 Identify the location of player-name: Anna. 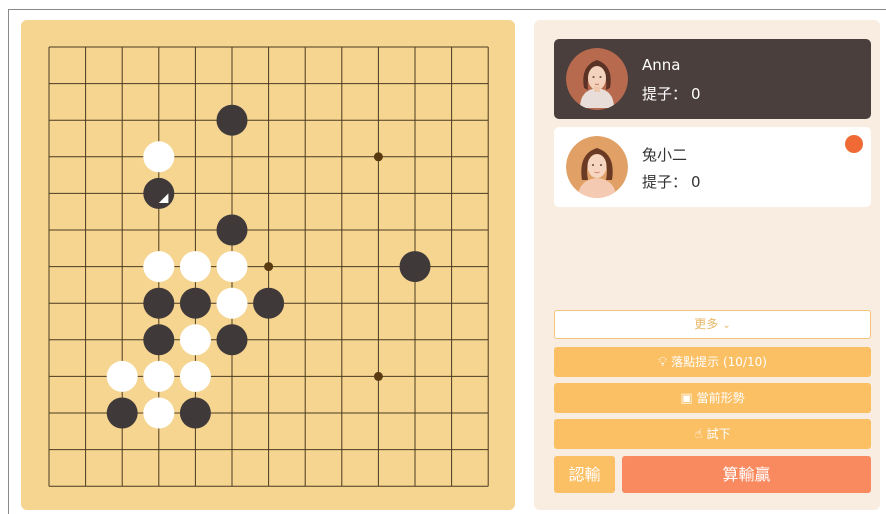
(661, 65).